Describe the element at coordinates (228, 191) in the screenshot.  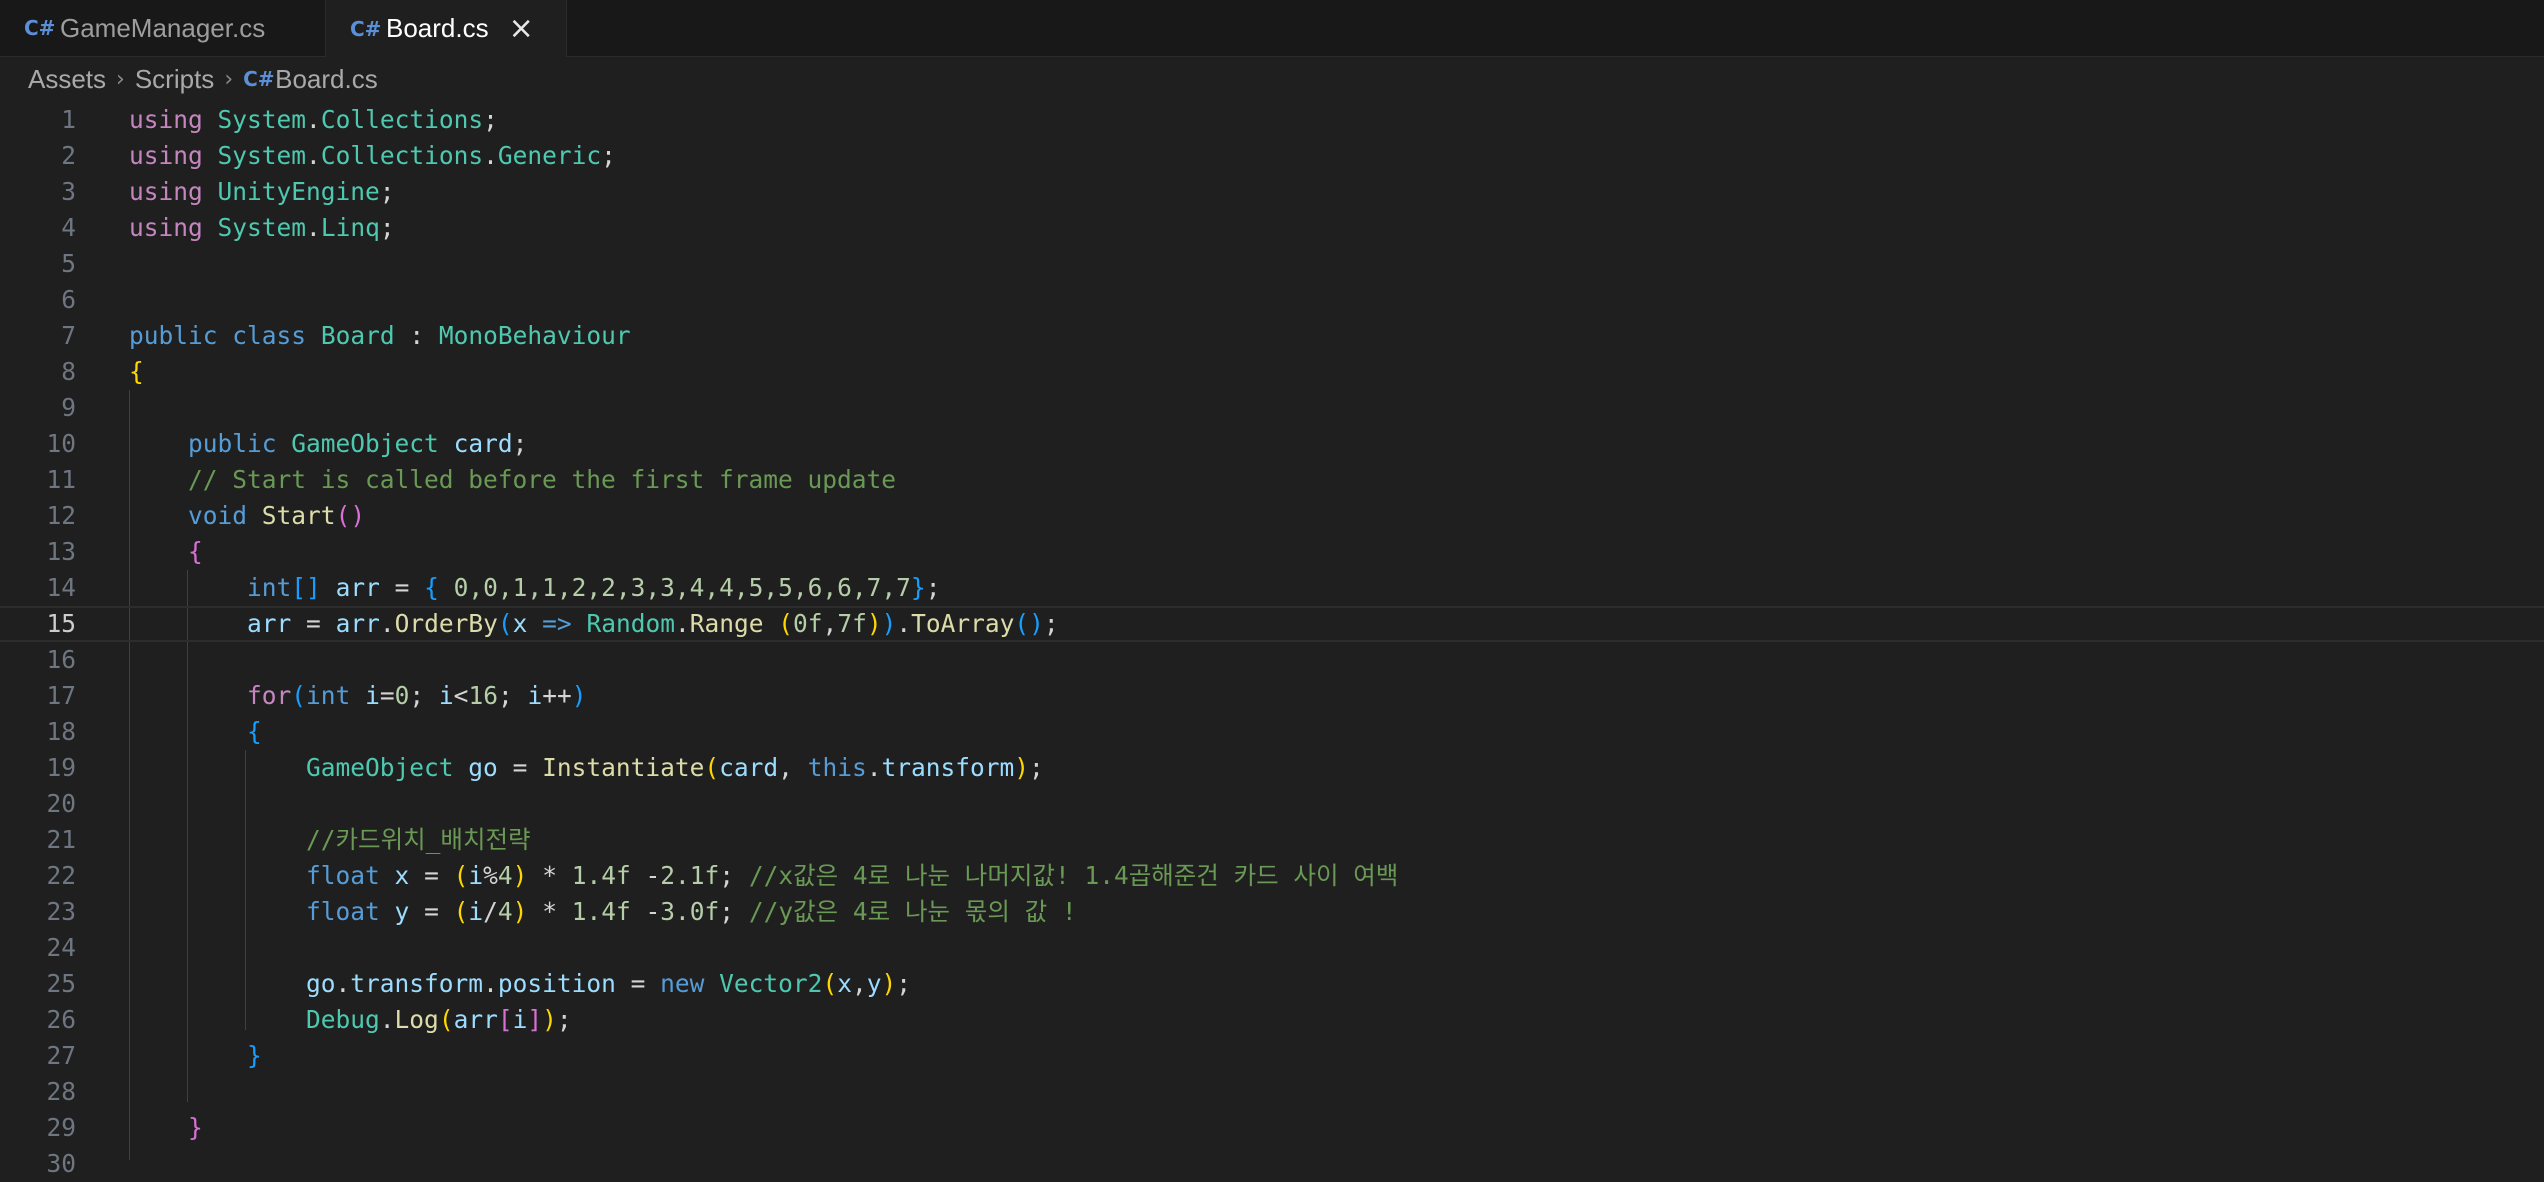
I see `code-line: 3 using UnityEngine;` at that location.